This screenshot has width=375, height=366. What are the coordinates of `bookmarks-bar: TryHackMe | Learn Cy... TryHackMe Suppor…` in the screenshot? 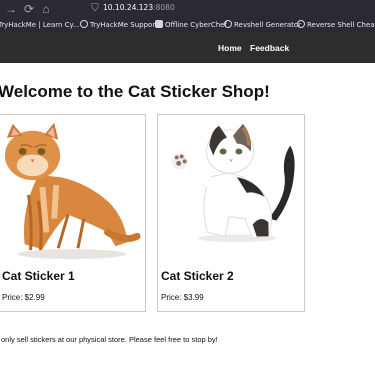 It's located at (187, 26).